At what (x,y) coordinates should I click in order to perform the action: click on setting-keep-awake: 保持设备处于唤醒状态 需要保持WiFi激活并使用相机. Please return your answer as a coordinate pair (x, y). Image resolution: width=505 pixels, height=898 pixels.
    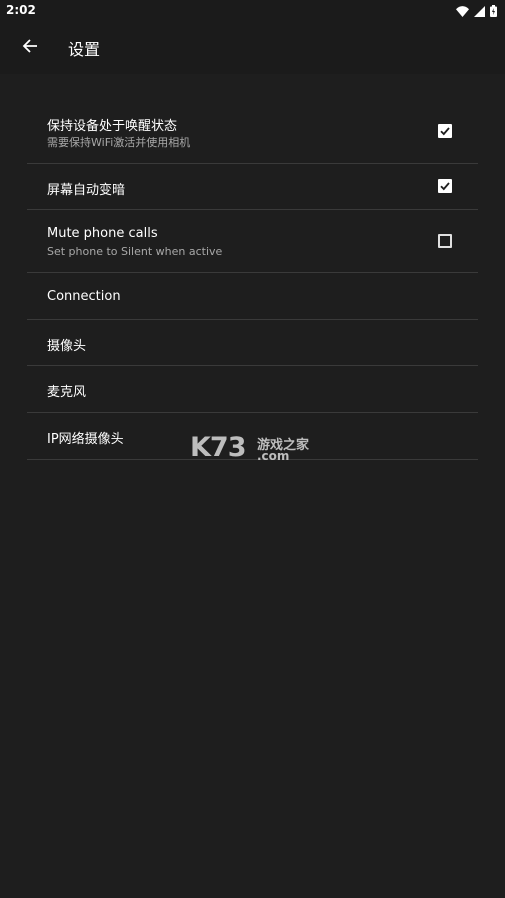
    Looking at the image, I should click on (252, 132).